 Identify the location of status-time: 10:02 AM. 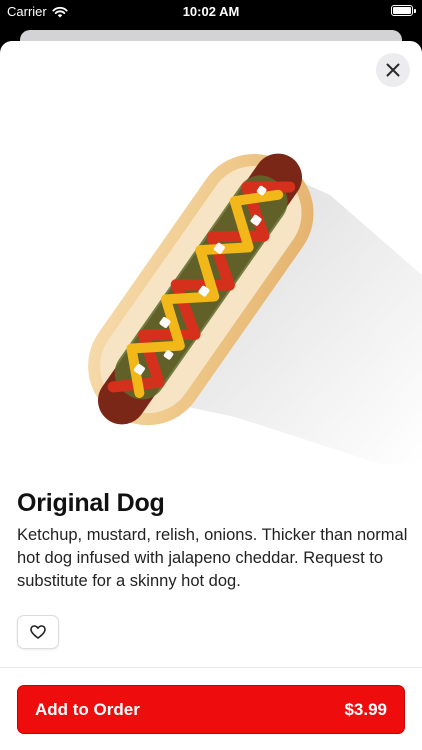
(211, 11).